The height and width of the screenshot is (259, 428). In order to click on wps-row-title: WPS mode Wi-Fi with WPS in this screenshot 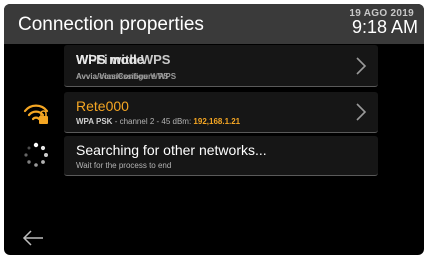, I will do `click(176, 60)`.